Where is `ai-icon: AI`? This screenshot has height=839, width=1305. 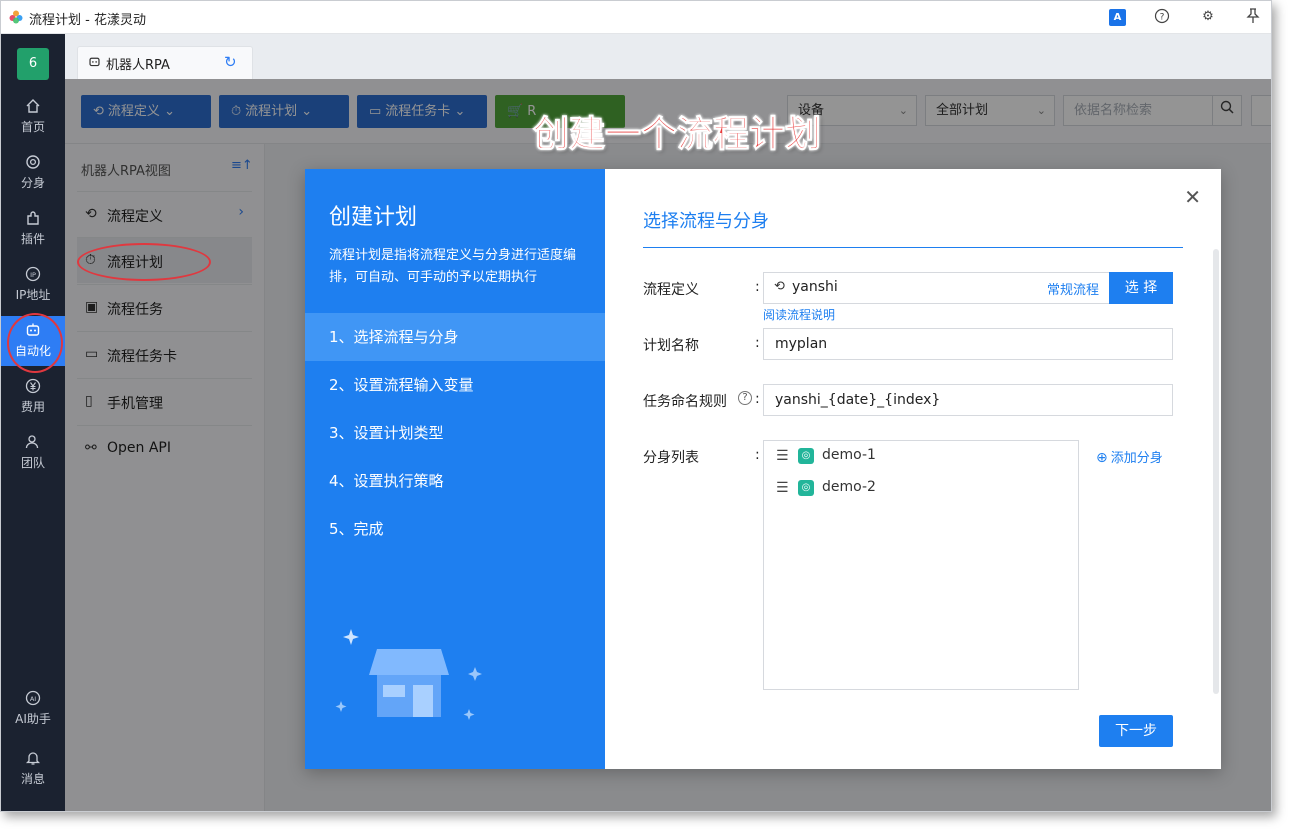 ai-icon: AI is located at coordinates (33, 699).